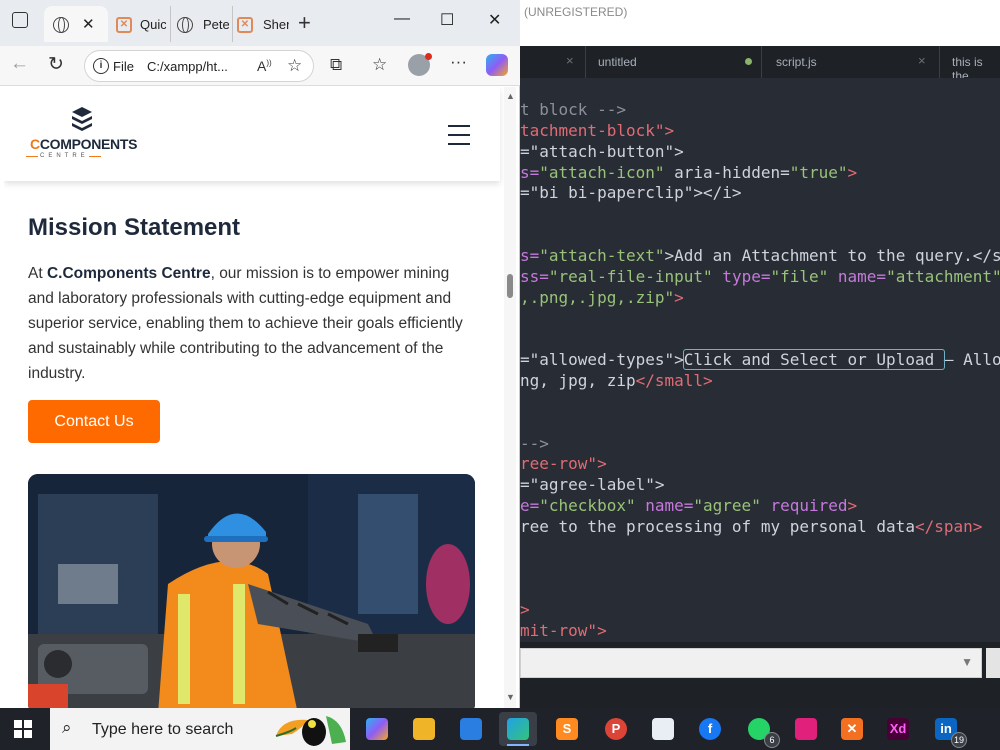 The width and height of the screenshot is (1000, 750). I want to click on code-token: ="bi bi-paperclip"></i>, so click(631, 193).